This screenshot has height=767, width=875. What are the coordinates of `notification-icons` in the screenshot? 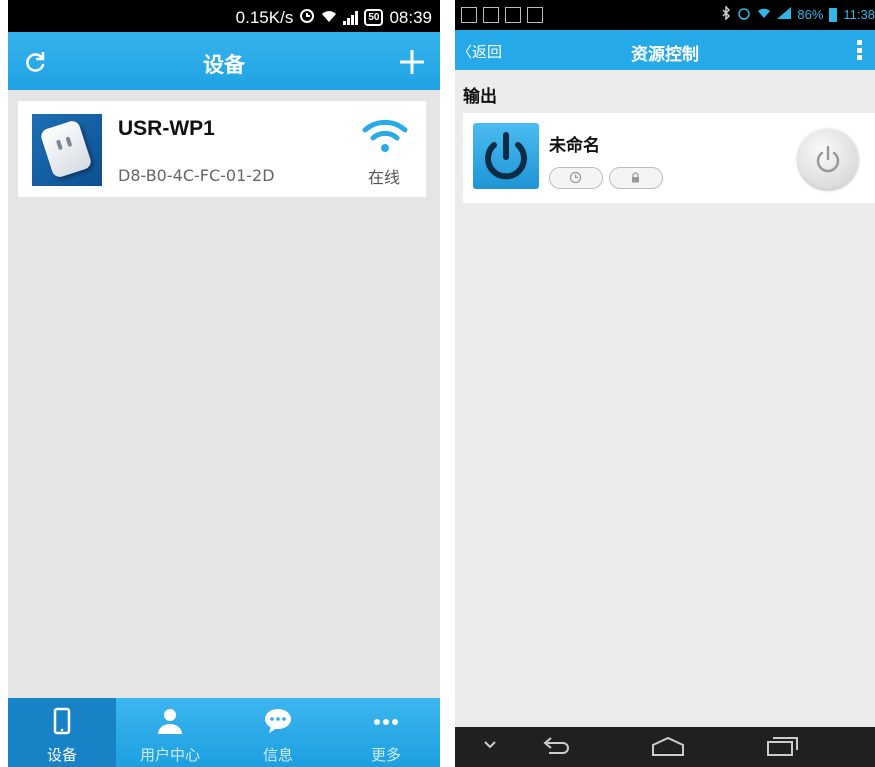 It's located at (502, 15).